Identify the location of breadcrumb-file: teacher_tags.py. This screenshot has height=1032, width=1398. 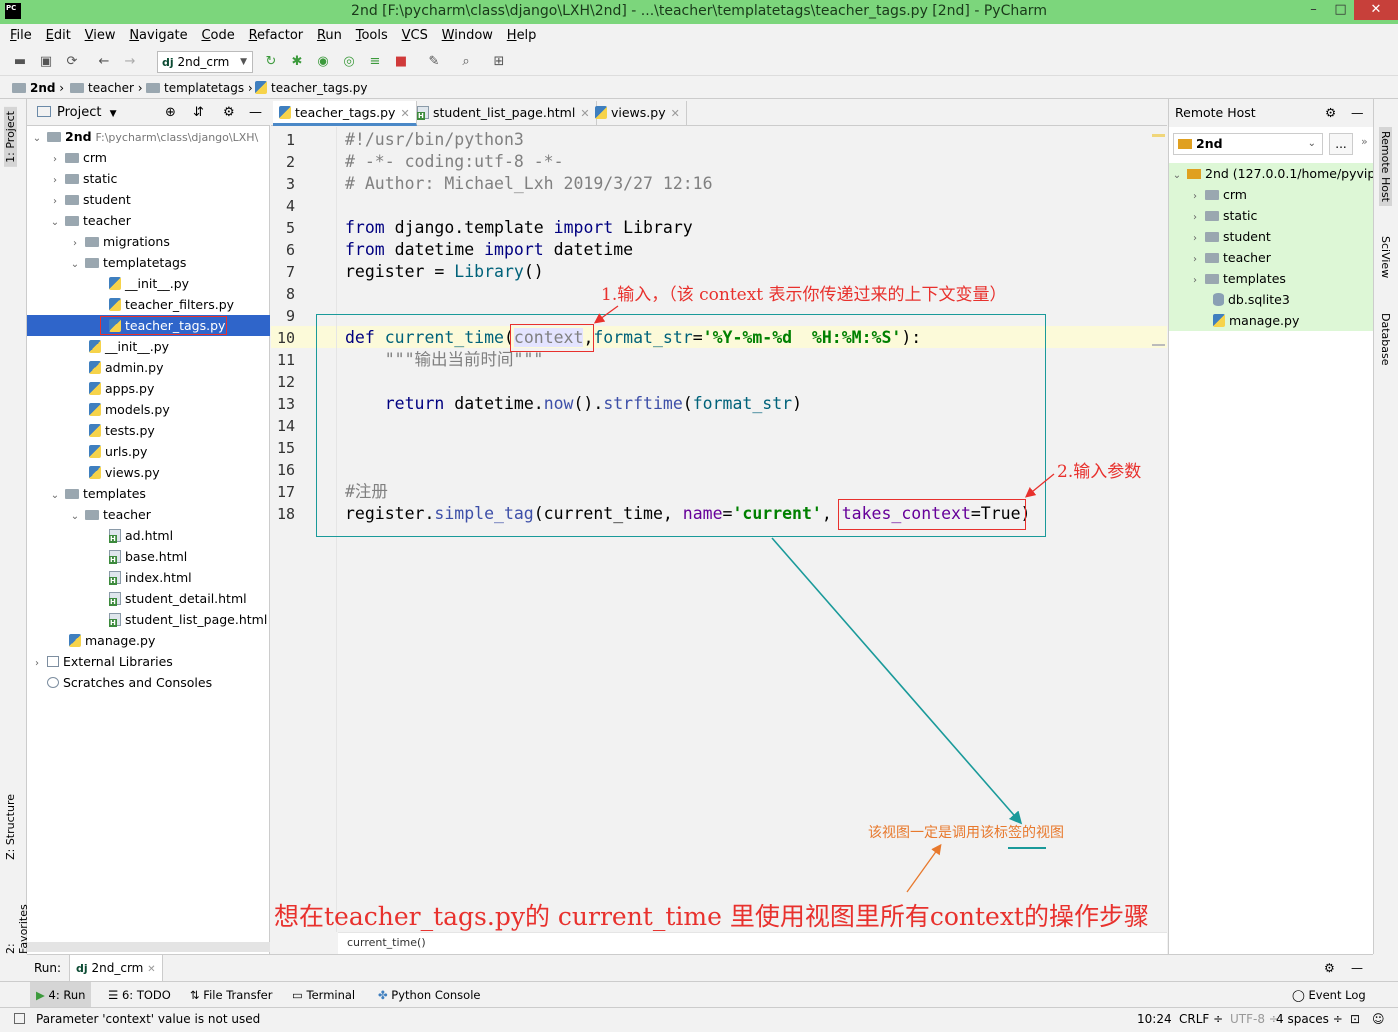
(311, 88).